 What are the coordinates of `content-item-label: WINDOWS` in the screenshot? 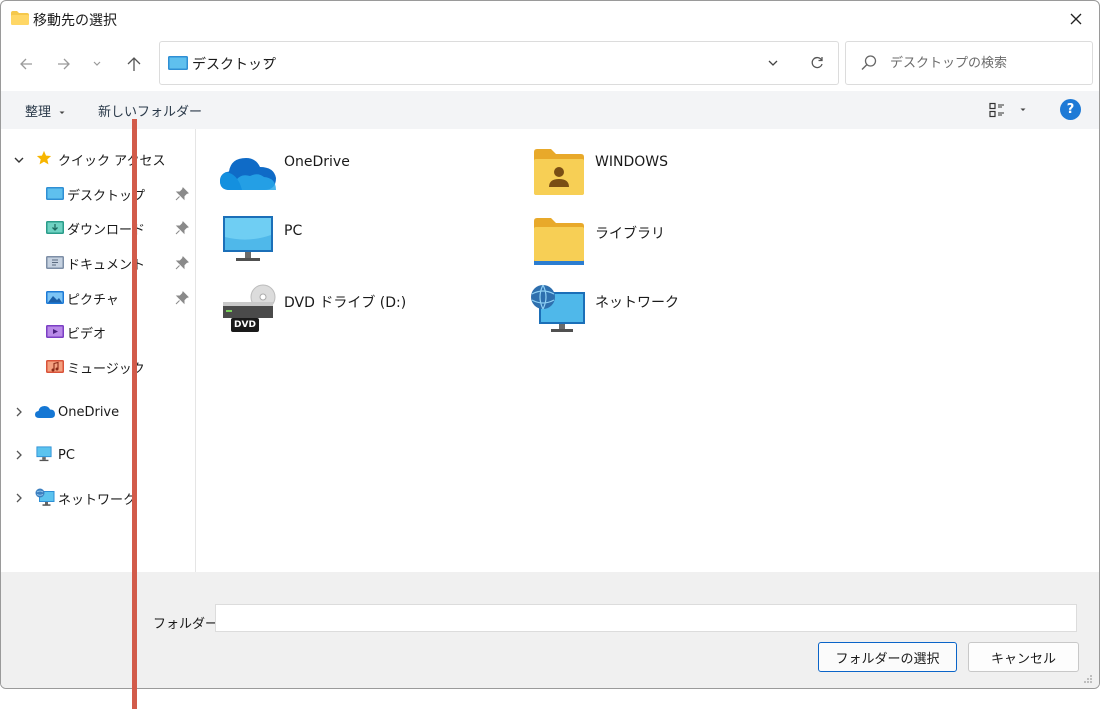 It's located at (631, 162).